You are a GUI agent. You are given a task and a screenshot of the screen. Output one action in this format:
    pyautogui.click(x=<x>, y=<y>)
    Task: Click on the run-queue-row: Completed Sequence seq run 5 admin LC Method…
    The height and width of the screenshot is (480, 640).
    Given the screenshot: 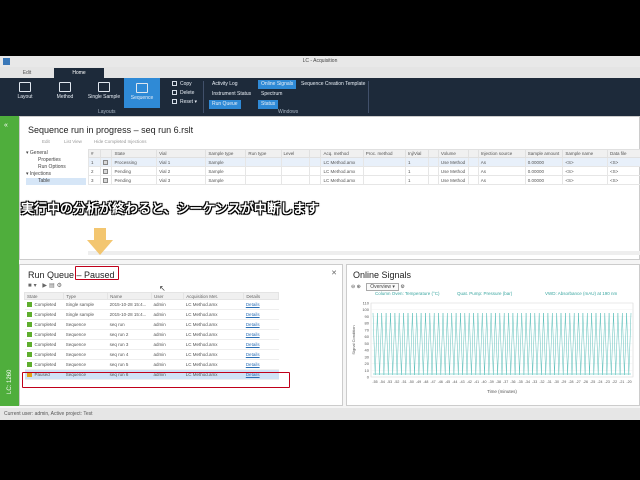 What is the action you would take?
    pyautogui.click(x=151, y=364)
    